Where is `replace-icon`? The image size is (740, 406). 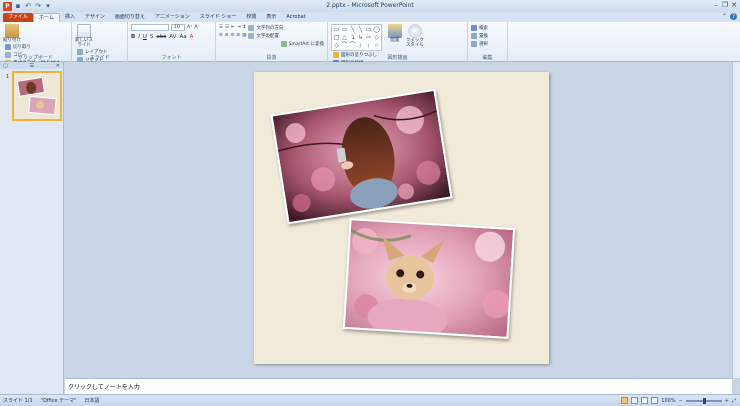
replace-icon is located at coordinates (474, 35).